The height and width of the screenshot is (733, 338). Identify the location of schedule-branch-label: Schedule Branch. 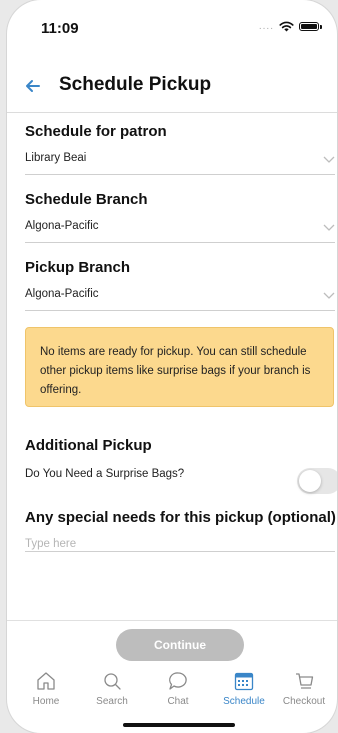
(86, 199).